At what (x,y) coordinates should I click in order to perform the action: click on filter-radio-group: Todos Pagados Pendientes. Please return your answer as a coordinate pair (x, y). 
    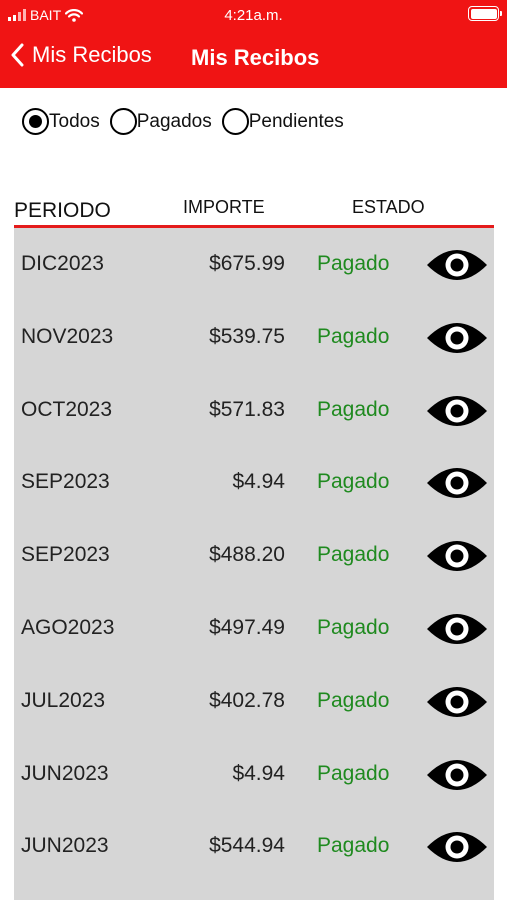
    Looking at the image, I should click on (188, 121).